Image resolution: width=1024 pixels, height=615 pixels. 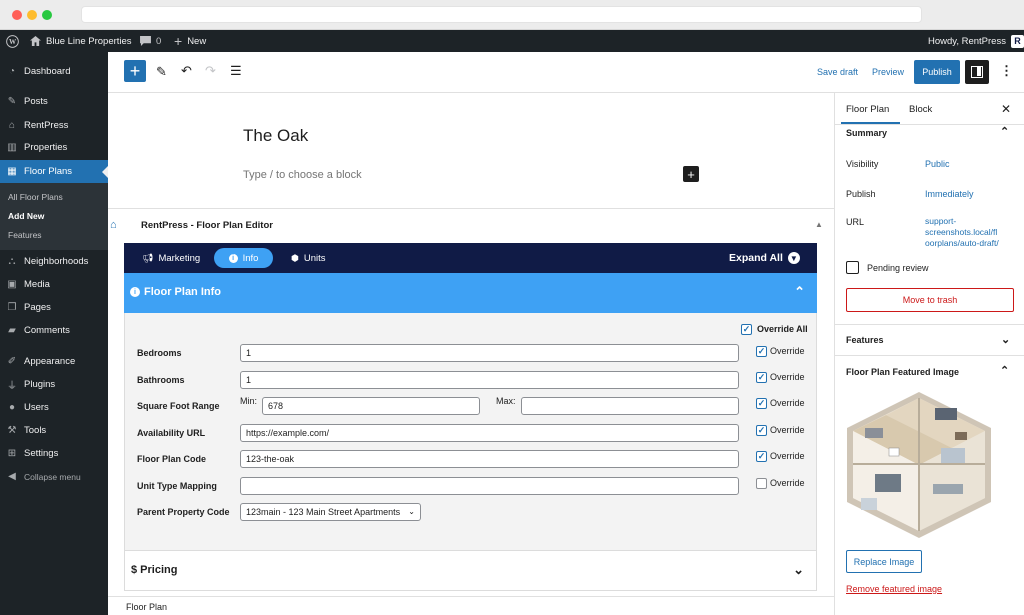 What do you see at coordinates (867, 109) in the screenshot?
I see `tab-floor-plan: Floor Plan` at bounding box center [867, 109].